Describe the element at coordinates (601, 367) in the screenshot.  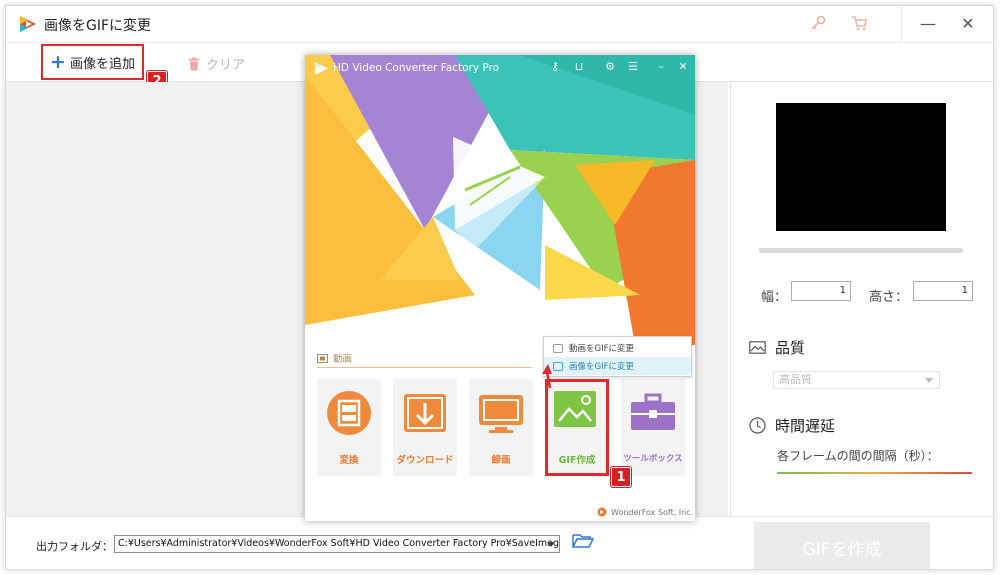
I see `menu-item-image-to-gif-label: 画像をGIFに変更` at that location.